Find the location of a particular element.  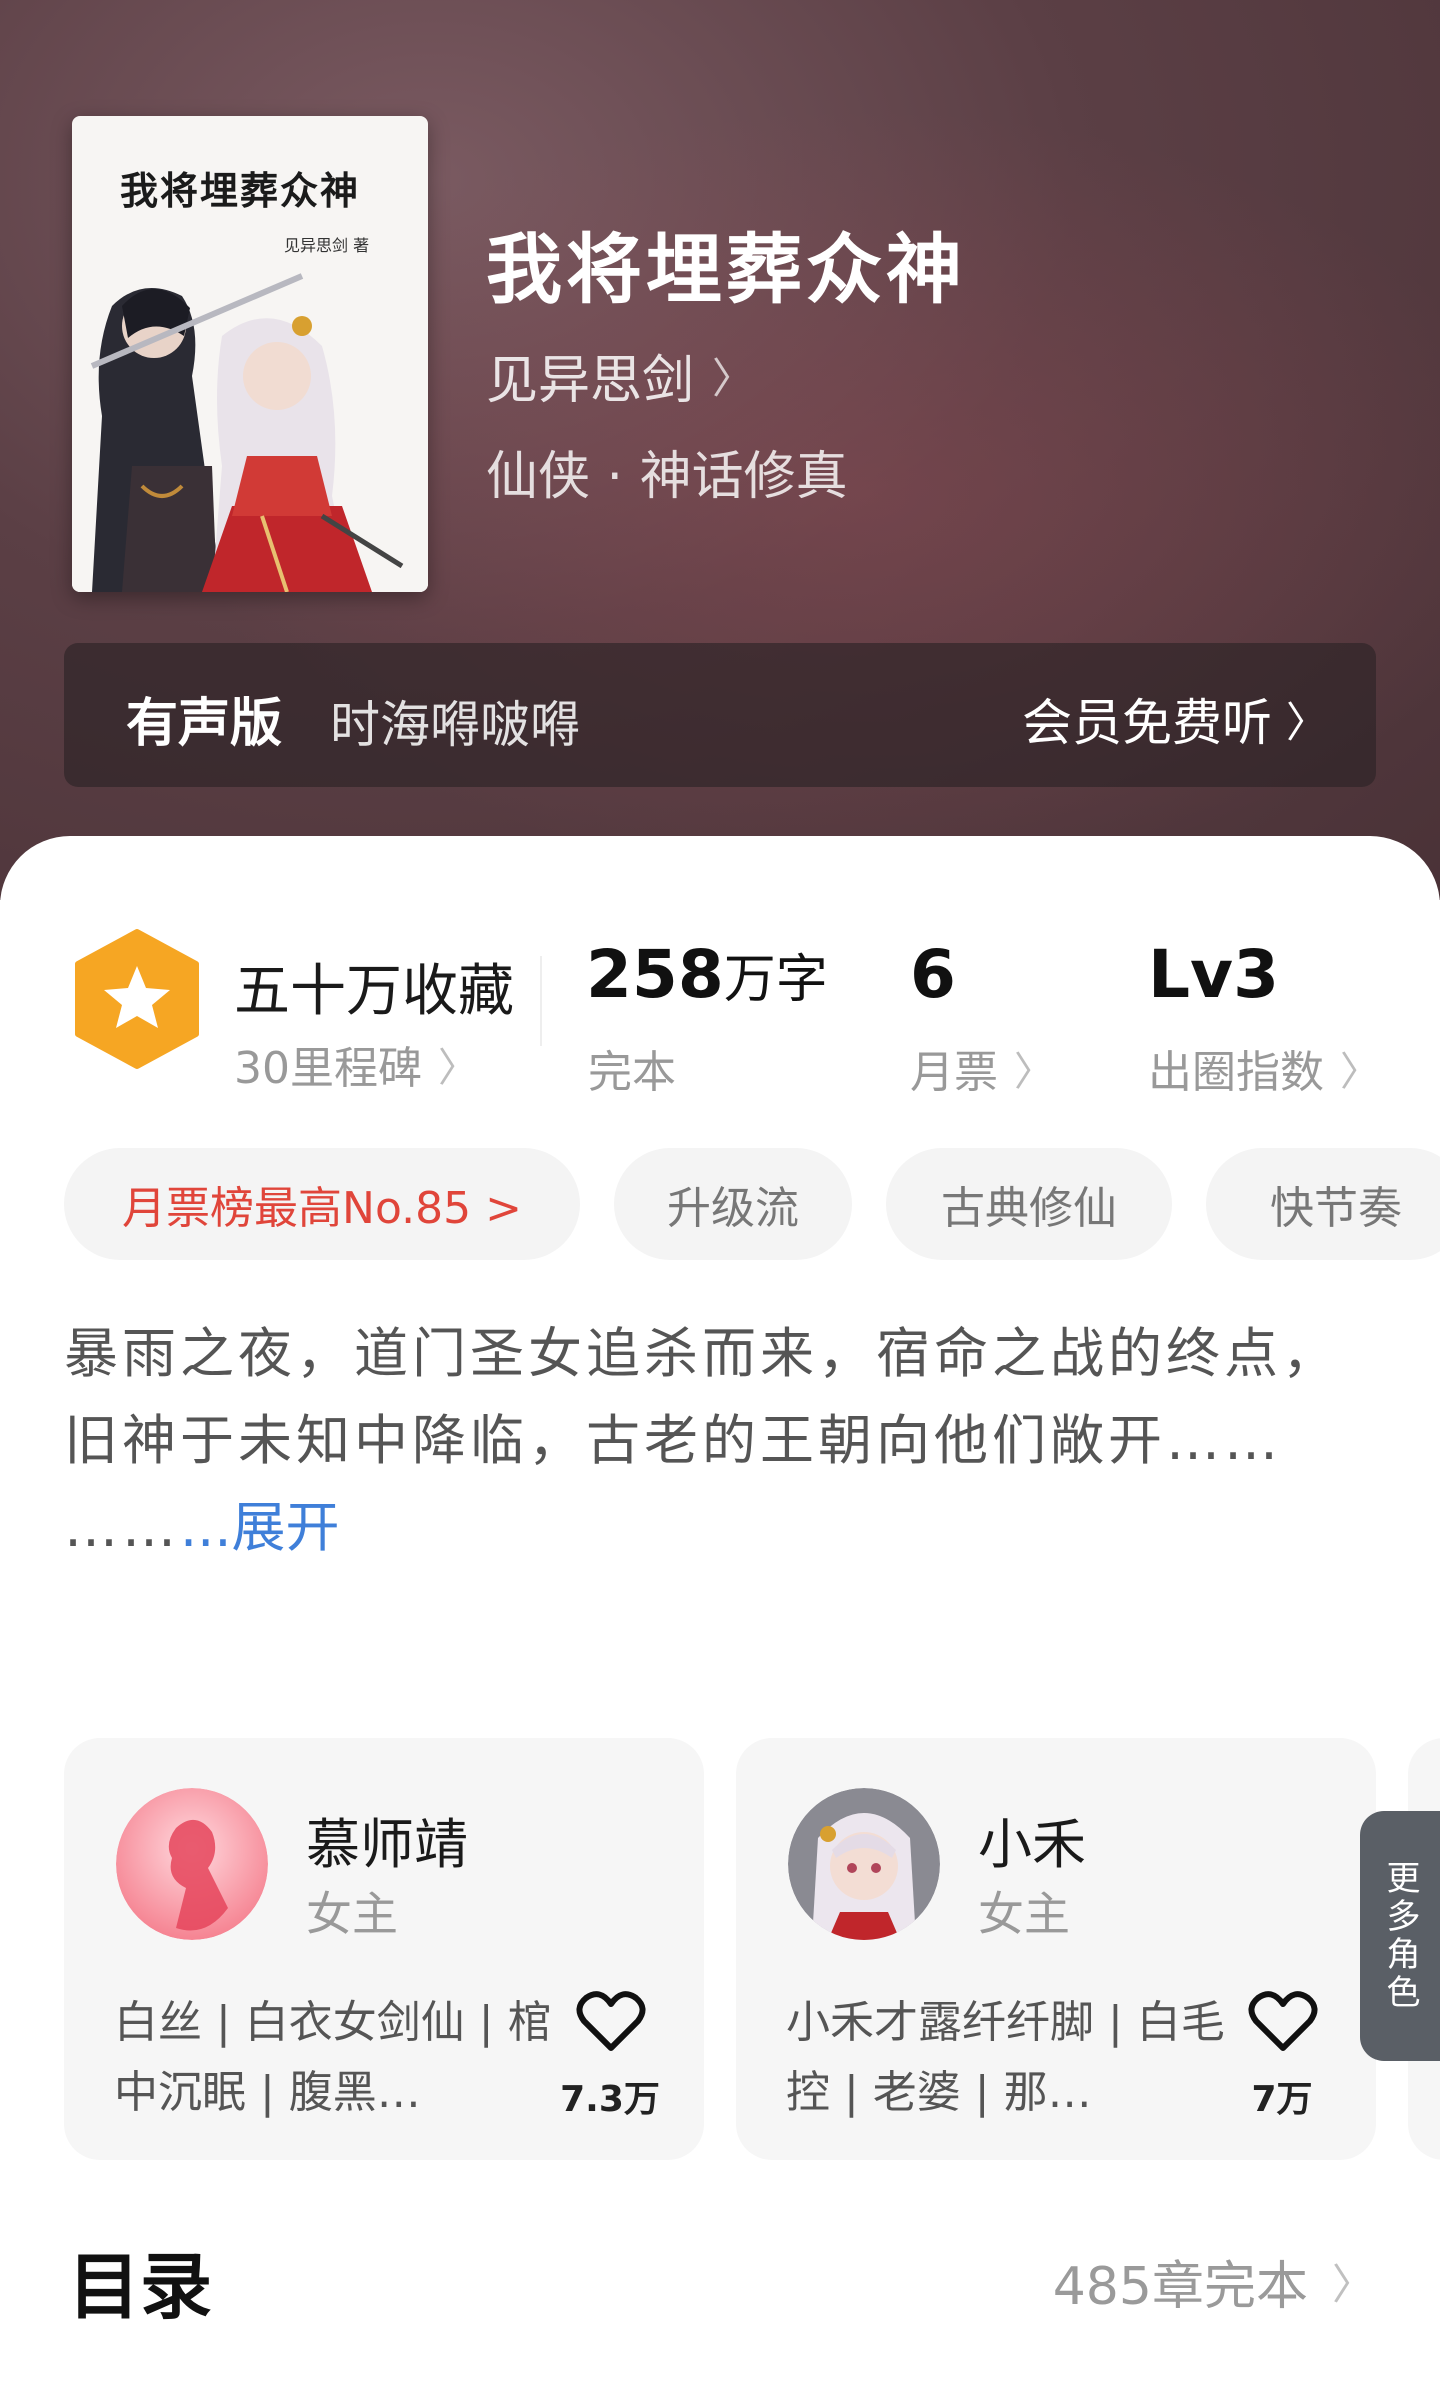

more-roles-button: 更多角色 is located at coordinates (1400, 1936).